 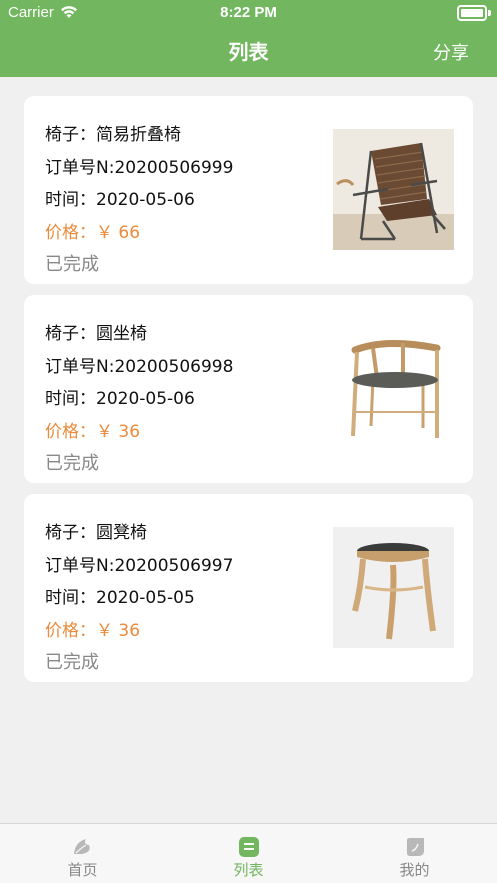 I want to click on round-armchair-image, so click(x=393, y=388).